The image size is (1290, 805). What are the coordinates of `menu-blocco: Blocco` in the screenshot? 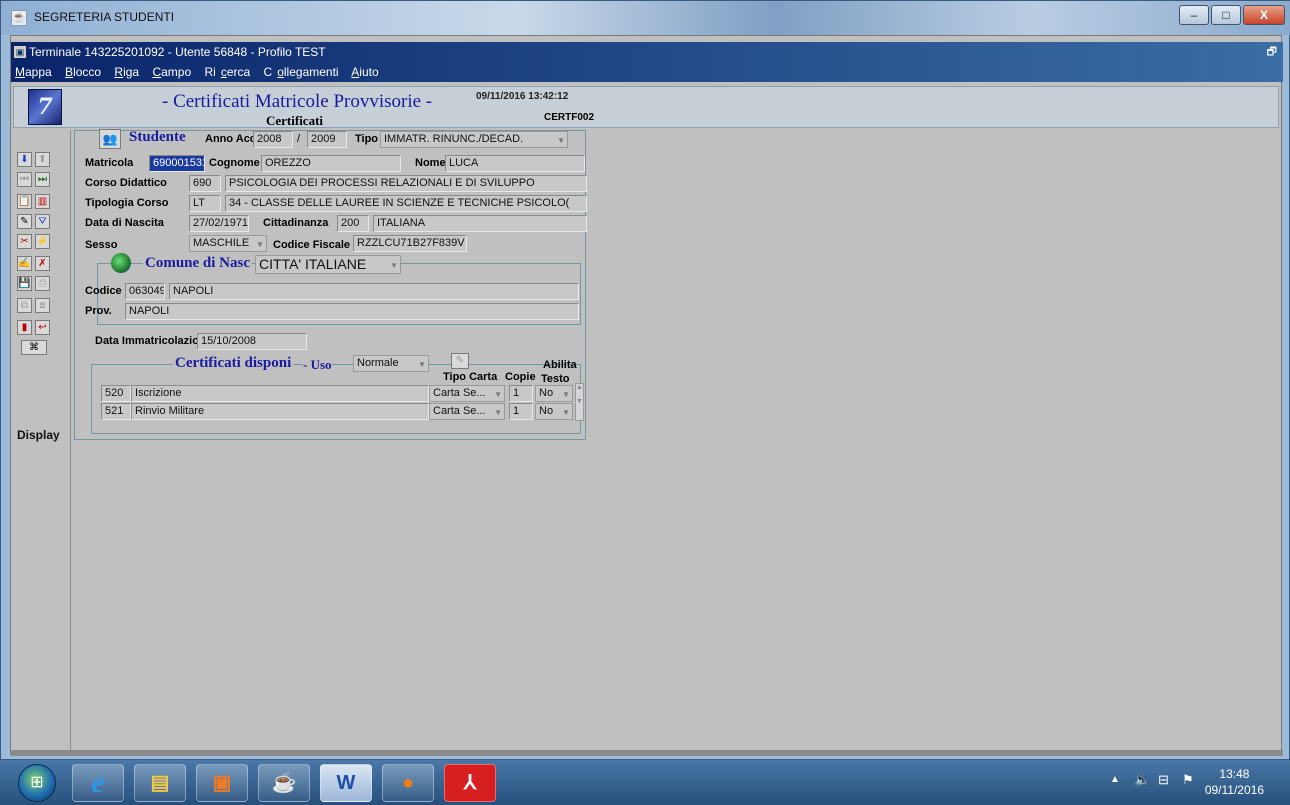 It's located at (85, 72).